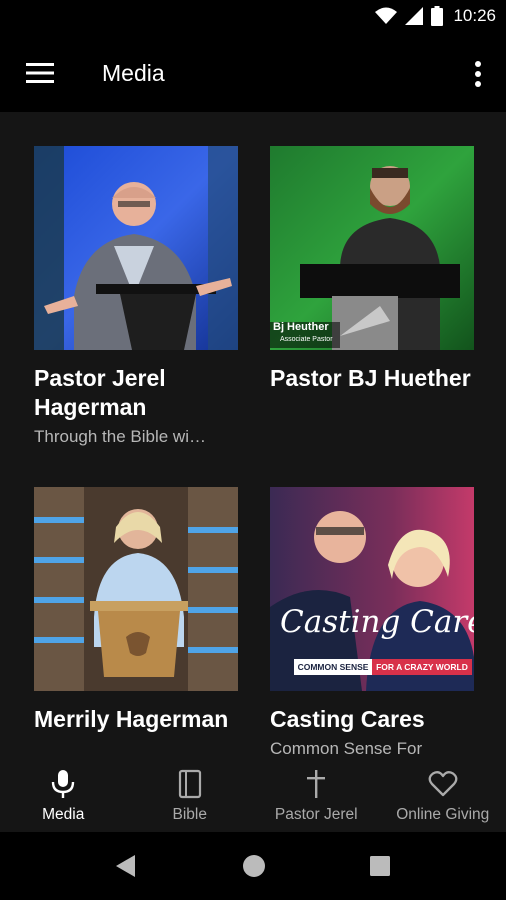 The image size is (506, 900). Describe the element at coordinates (333, 667) in the screenshot. I see `artwork-tag-left: COMMON SENSE` at that location.